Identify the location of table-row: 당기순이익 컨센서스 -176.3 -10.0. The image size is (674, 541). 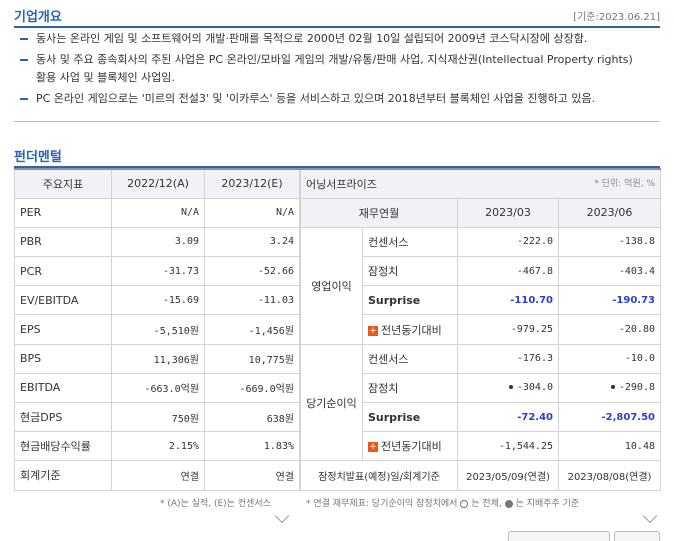
(480, 402).